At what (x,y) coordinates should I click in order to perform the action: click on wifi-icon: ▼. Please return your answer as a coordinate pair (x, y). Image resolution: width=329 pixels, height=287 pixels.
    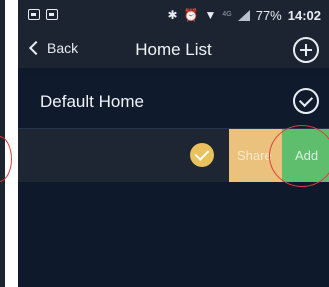
    Looking at the image, I should click on (210, 15).